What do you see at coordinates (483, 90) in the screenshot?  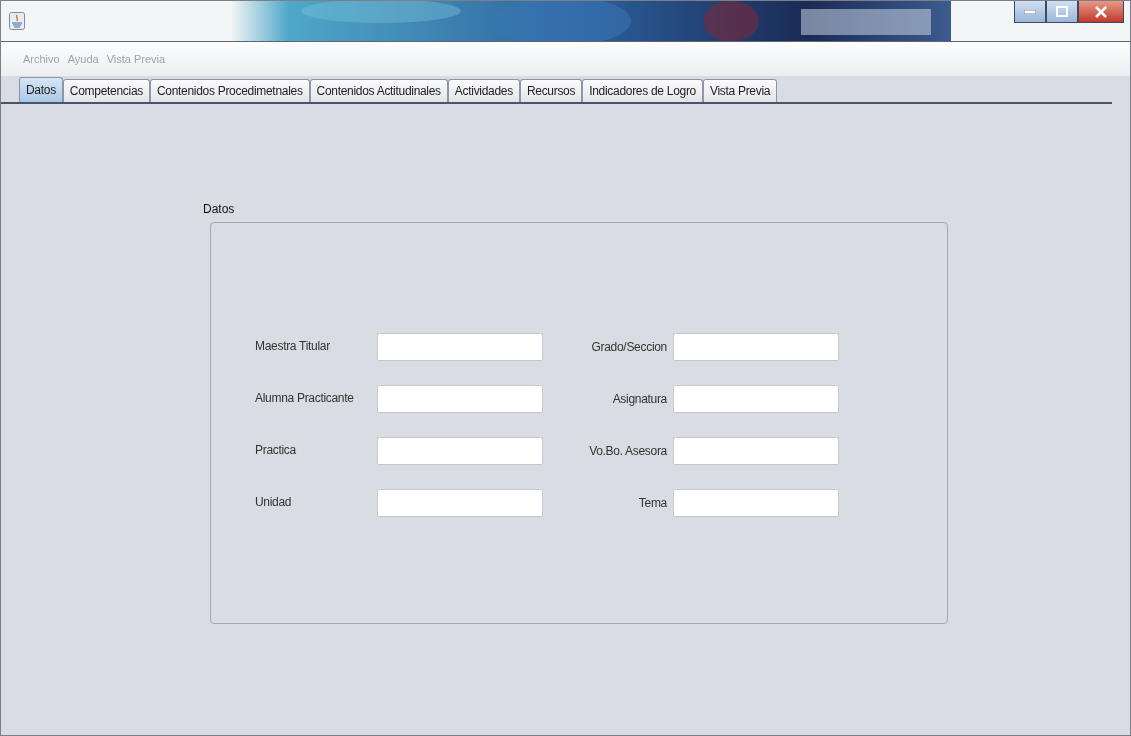 I see `tab: Actividades` at bounding box center [483, 90].